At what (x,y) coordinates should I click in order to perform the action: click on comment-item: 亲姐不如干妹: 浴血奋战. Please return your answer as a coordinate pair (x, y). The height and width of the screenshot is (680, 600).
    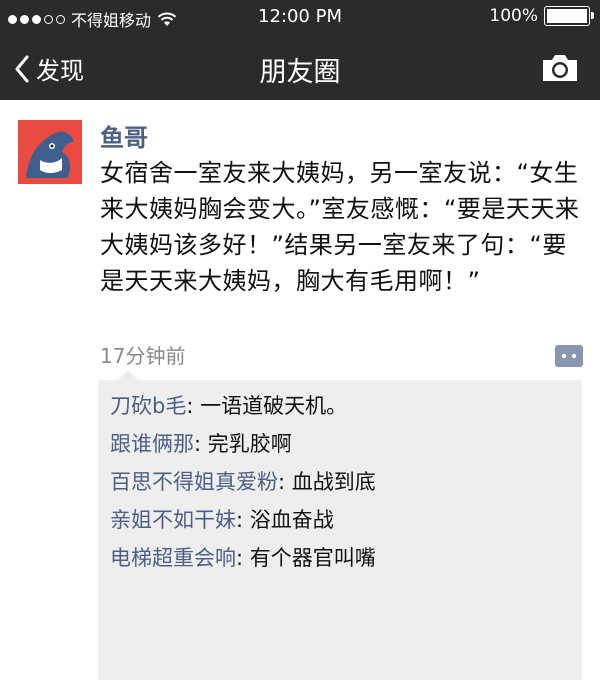
    Looking at the image, I should click on (222, 519).